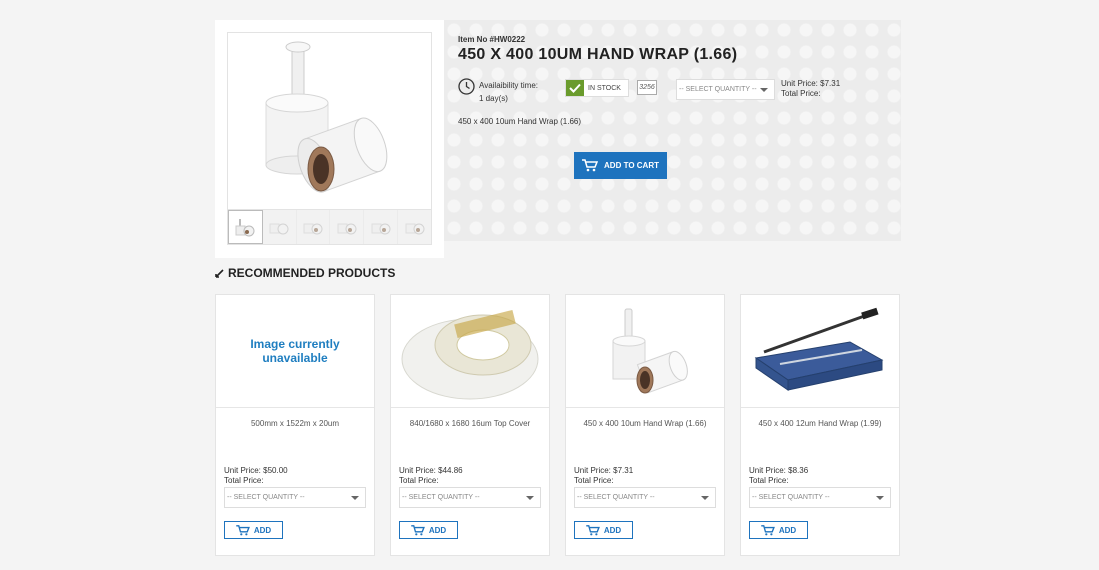  I want to click on image-unavailable-line: unavailable, so click(295, 358).